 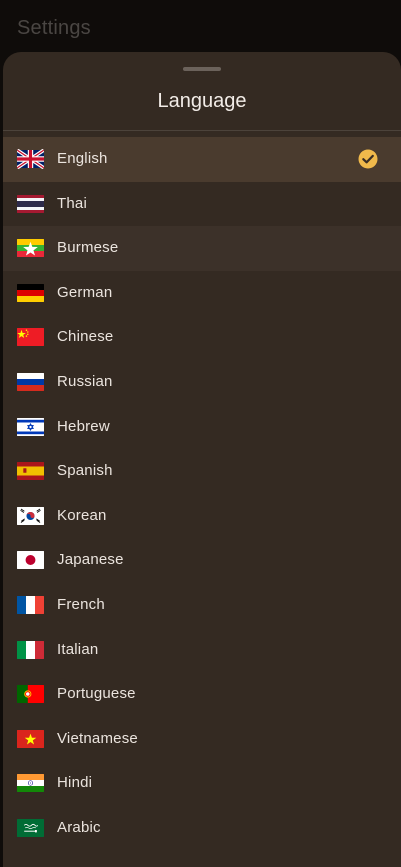 I want to click on language-label: Portuguese, so click(x=96, y=694).